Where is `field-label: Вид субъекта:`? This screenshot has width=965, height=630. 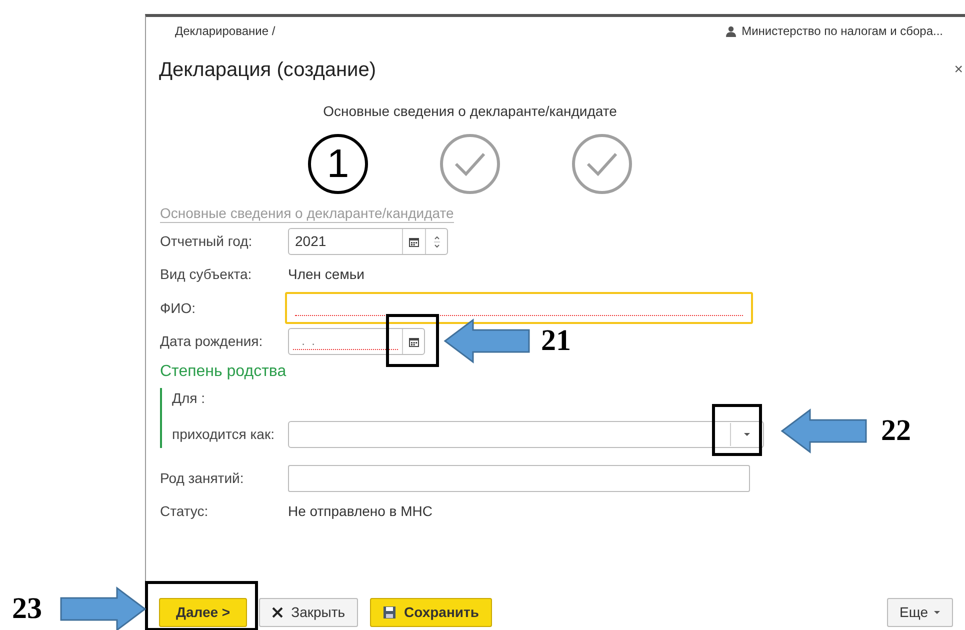 field-label: Вид субъекта: is located at coordinates (206, 274).